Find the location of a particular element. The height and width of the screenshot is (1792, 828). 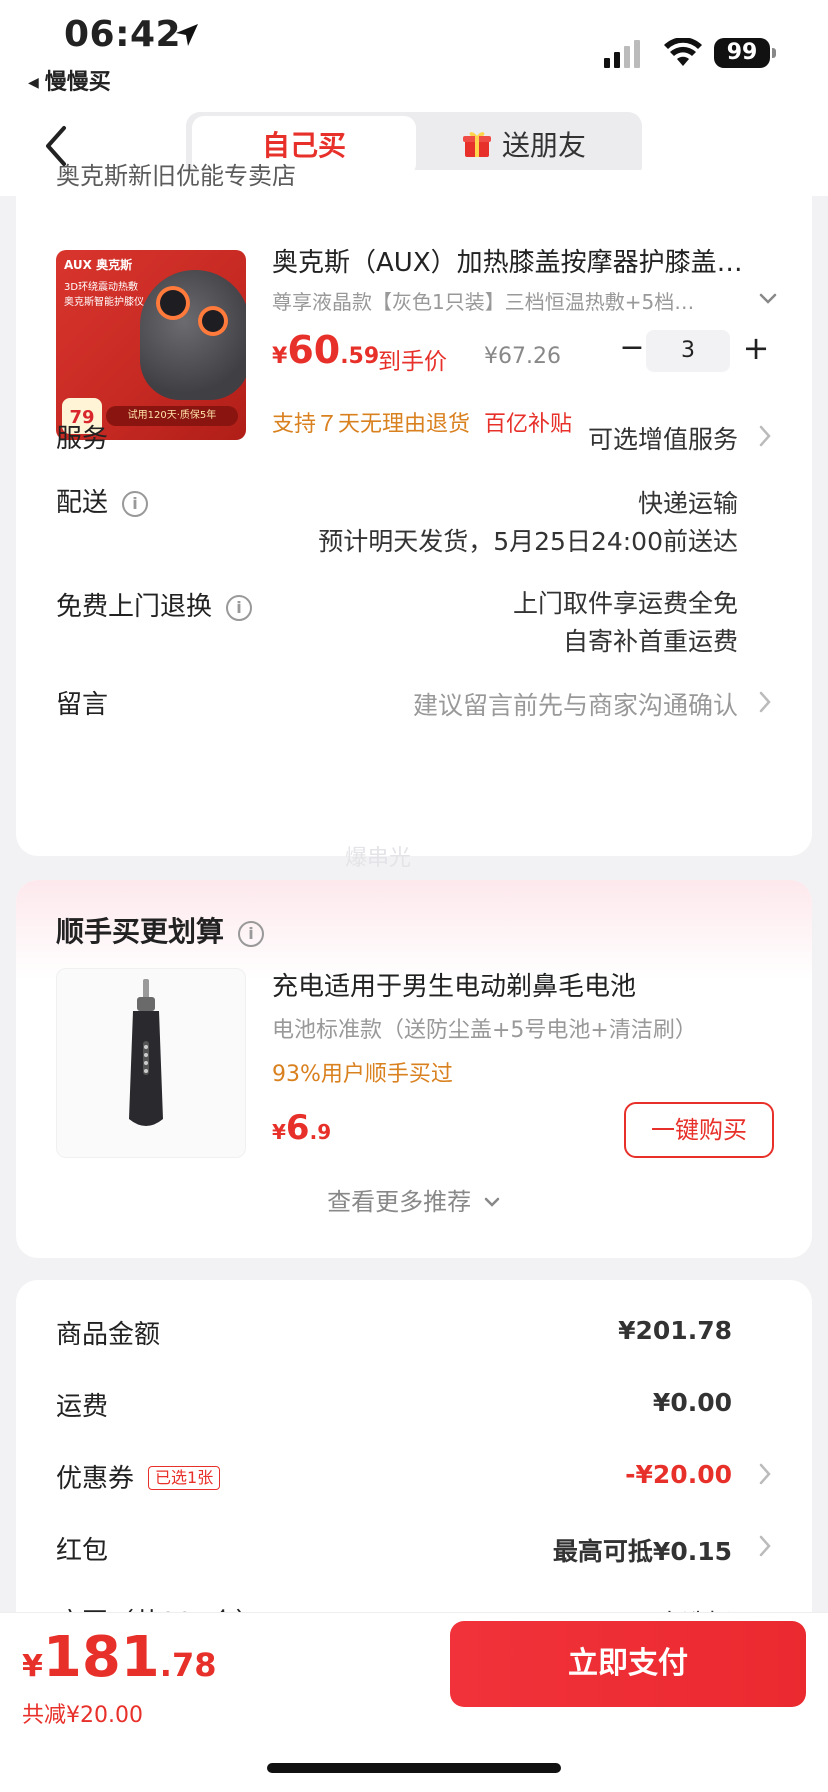

recommended-product-stat: 93%用户顺手买过 is located at coordinates (362, 1074).